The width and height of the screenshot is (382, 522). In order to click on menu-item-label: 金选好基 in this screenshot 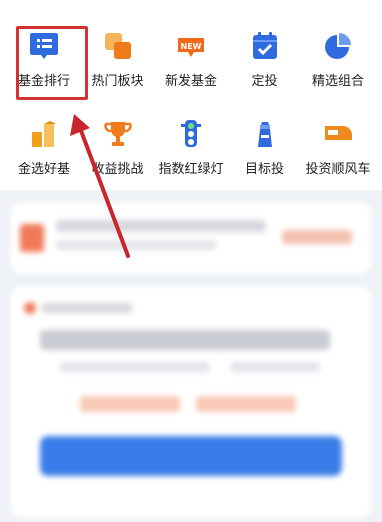, I will do `click(43, 169)`.